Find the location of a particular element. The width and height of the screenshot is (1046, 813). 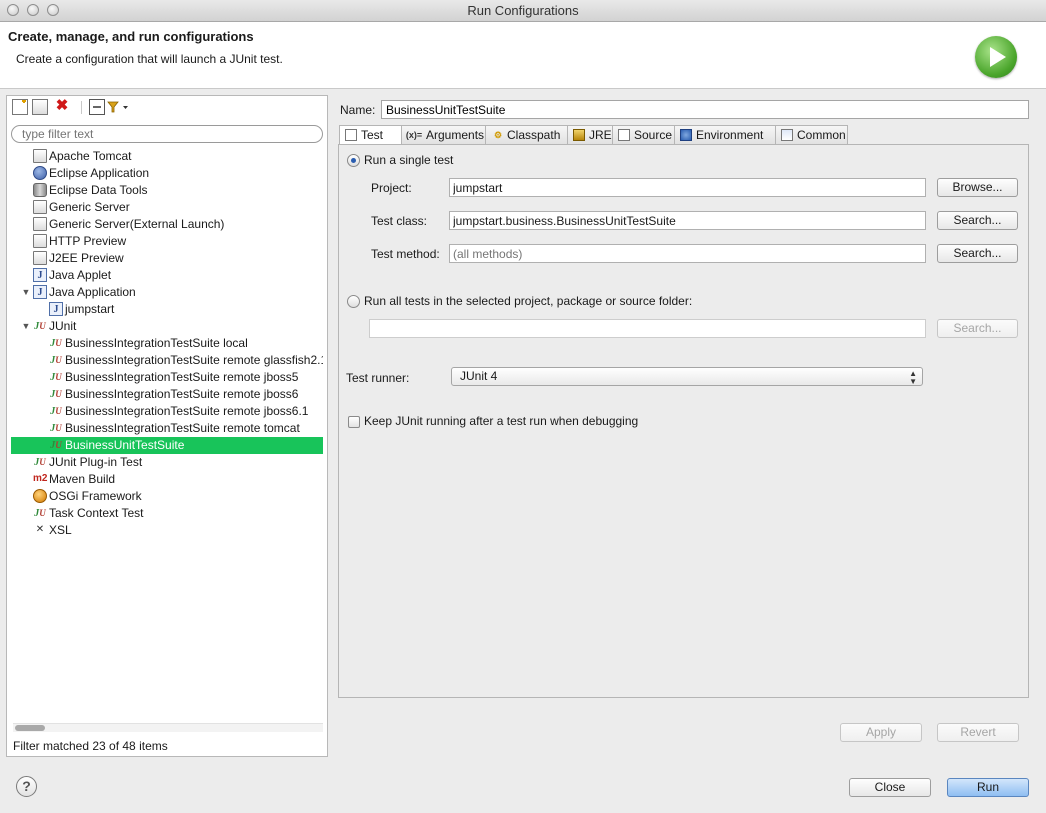

tab-classpath: ⚙ Classpath is located at coordinates (526, 134).